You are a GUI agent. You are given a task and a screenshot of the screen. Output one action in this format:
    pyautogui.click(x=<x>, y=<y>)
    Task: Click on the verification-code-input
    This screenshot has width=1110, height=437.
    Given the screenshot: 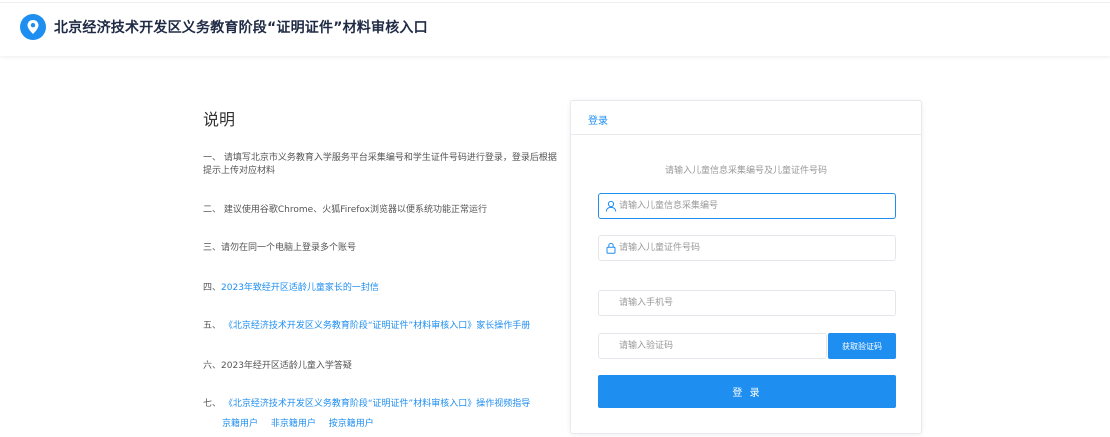 What is the action you would take?
    pyautogui.click(x=719, y=346)
    